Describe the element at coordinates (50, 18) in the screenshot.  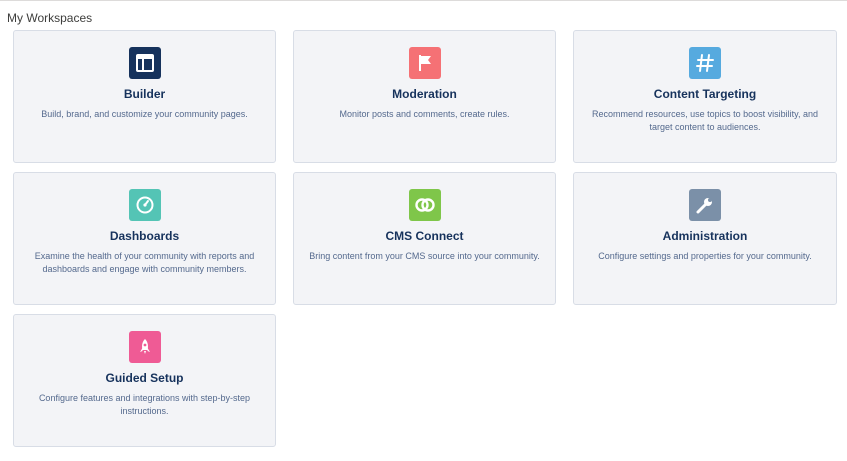
I see `section-title: My Workspaces` at that location.